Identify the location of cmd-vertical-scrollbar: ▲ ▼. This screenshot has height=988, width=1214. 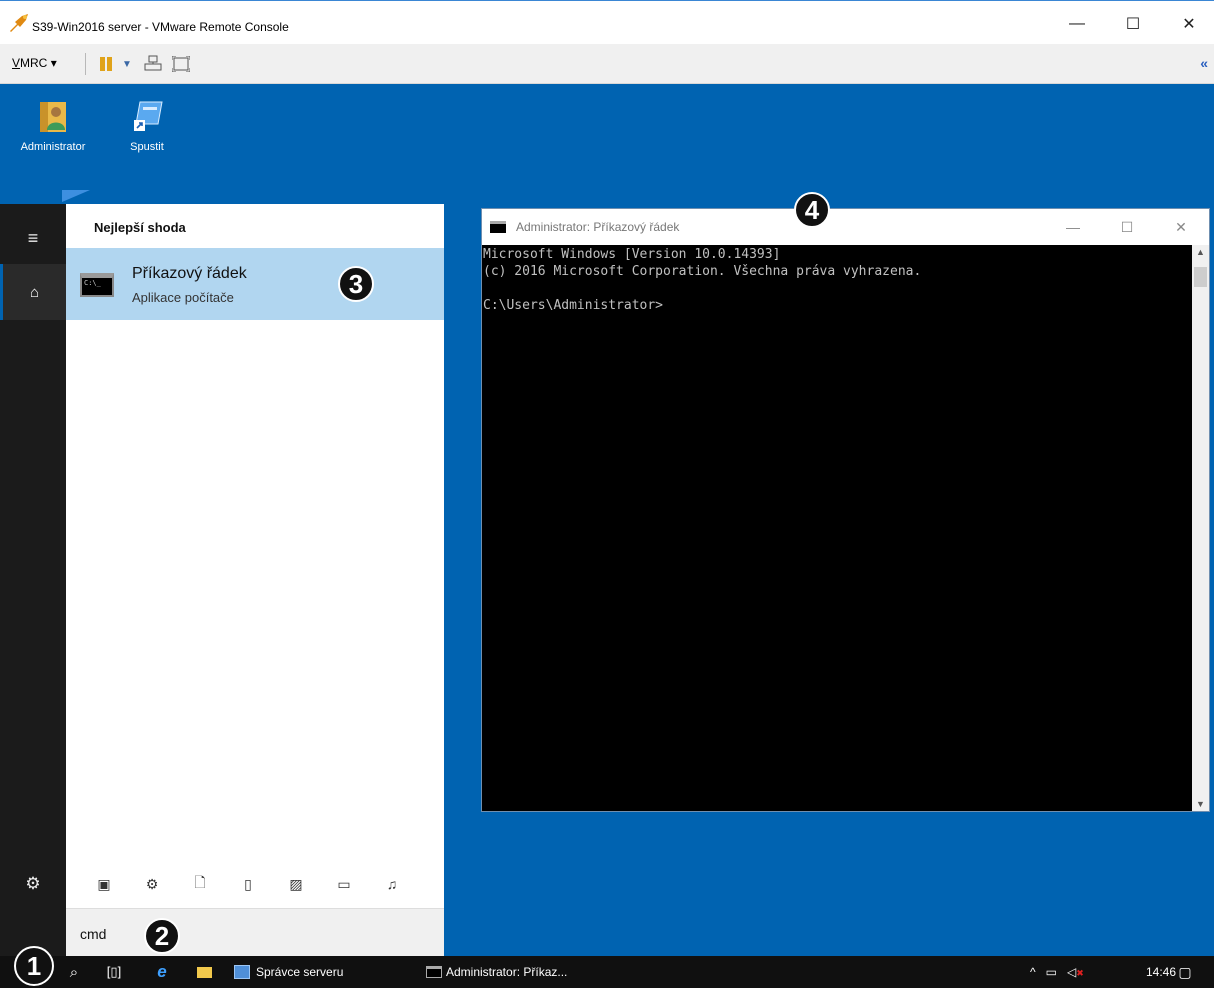
(1200, 528).